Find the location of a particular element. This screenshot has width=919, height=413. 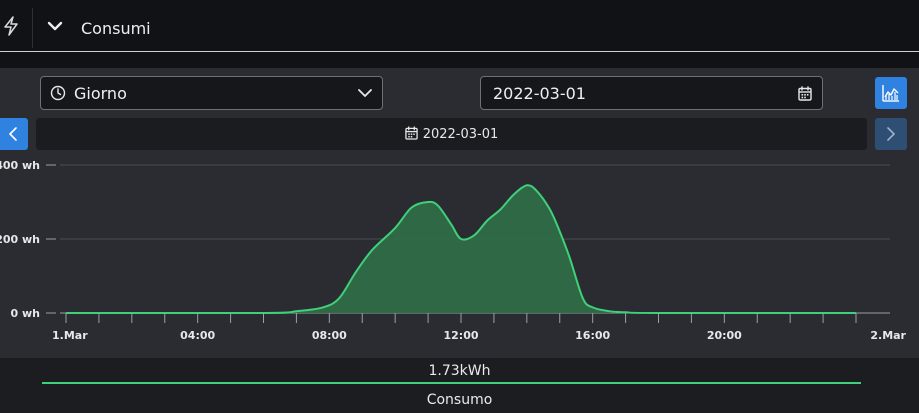

period-select: Giorno is located at coordinates (211, 93).